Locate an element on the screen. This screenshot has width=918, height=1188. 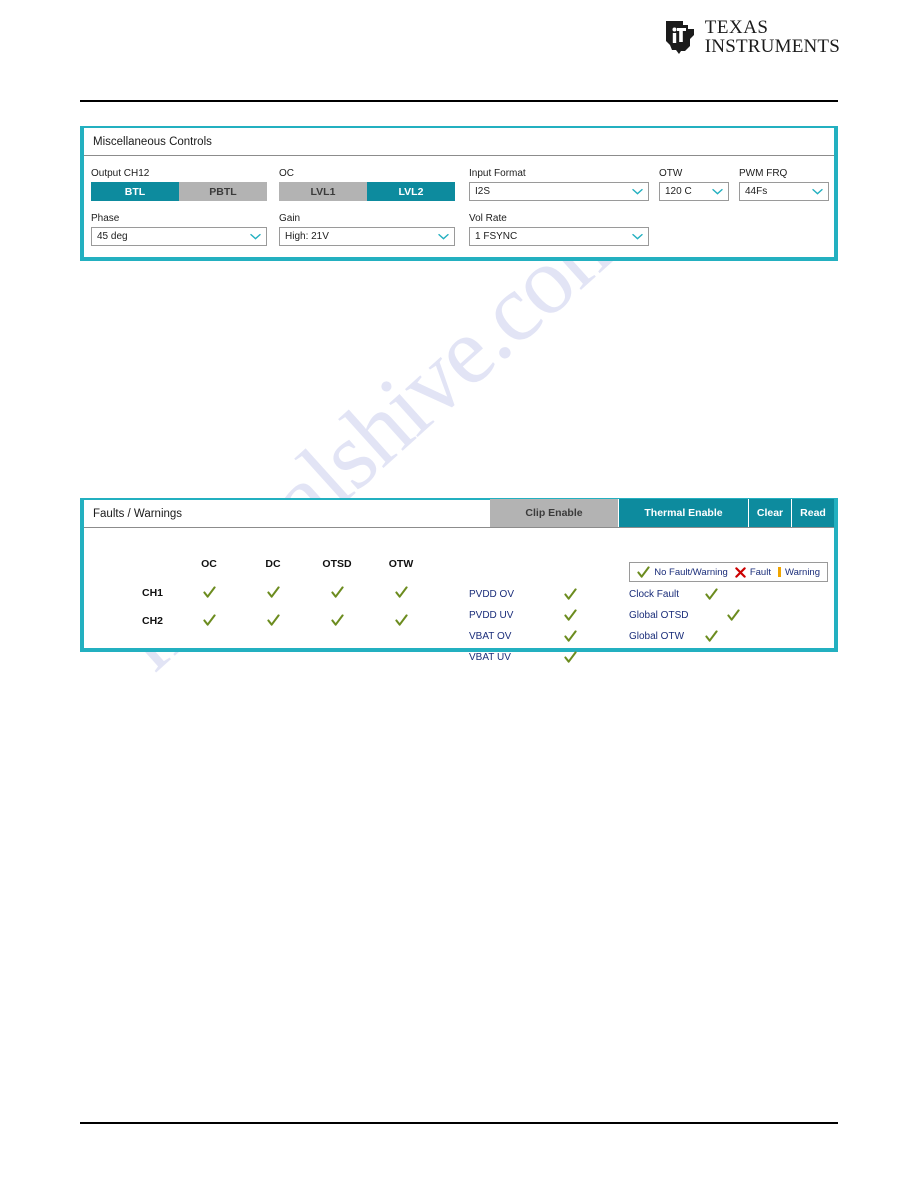
gain-value: High: 21V is located at coordinates (307, 236).